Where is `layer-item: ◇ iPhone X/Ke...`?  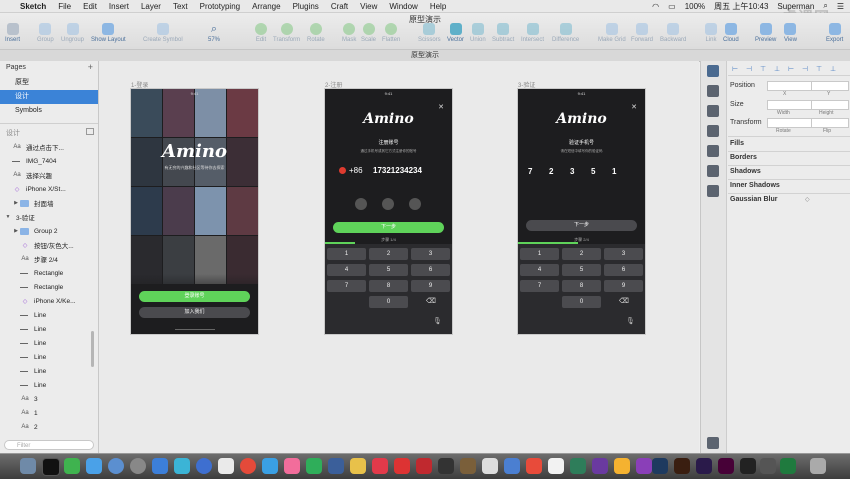 layer-item: ◇ iPhone X/Ke... is located at coordinates (59, 301).